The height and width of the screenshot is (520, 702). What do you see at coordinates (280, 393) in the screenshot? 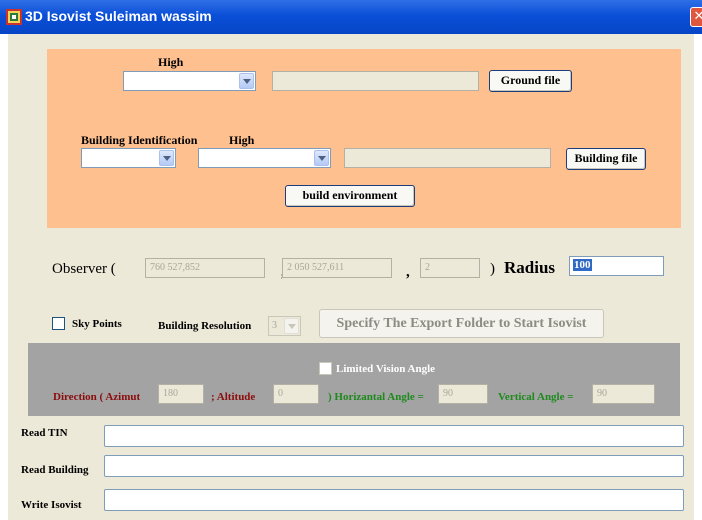
I see `altitude-value: 0` at bounding box center [280, 393].